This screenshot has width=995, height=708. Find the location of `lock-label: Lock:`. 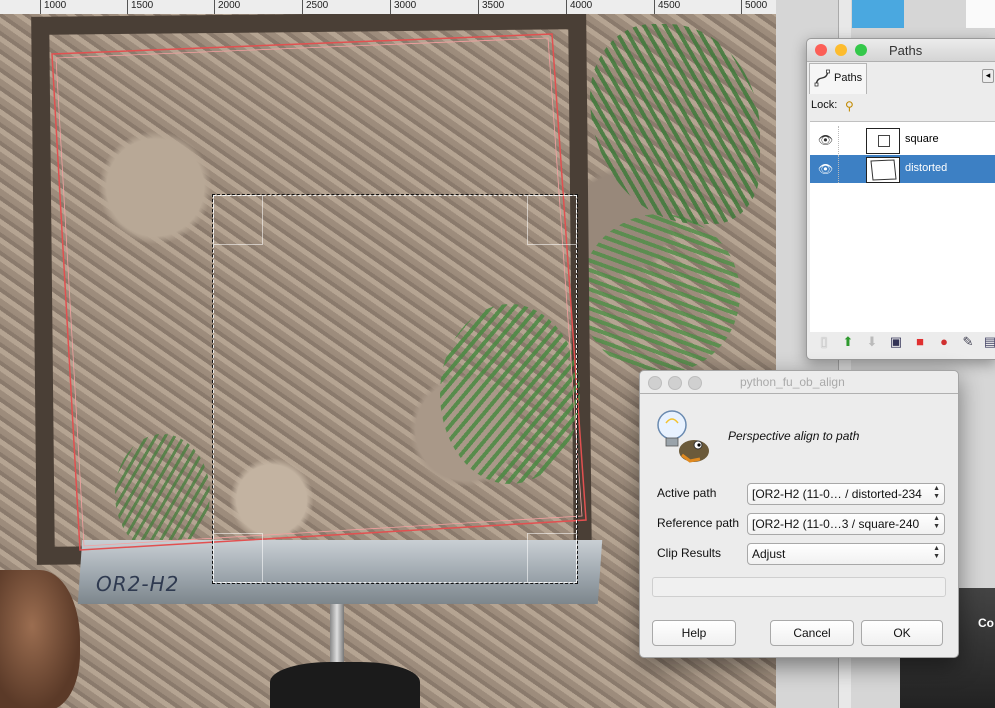

lock-label: Lock: is located at coordinates (824, 105).